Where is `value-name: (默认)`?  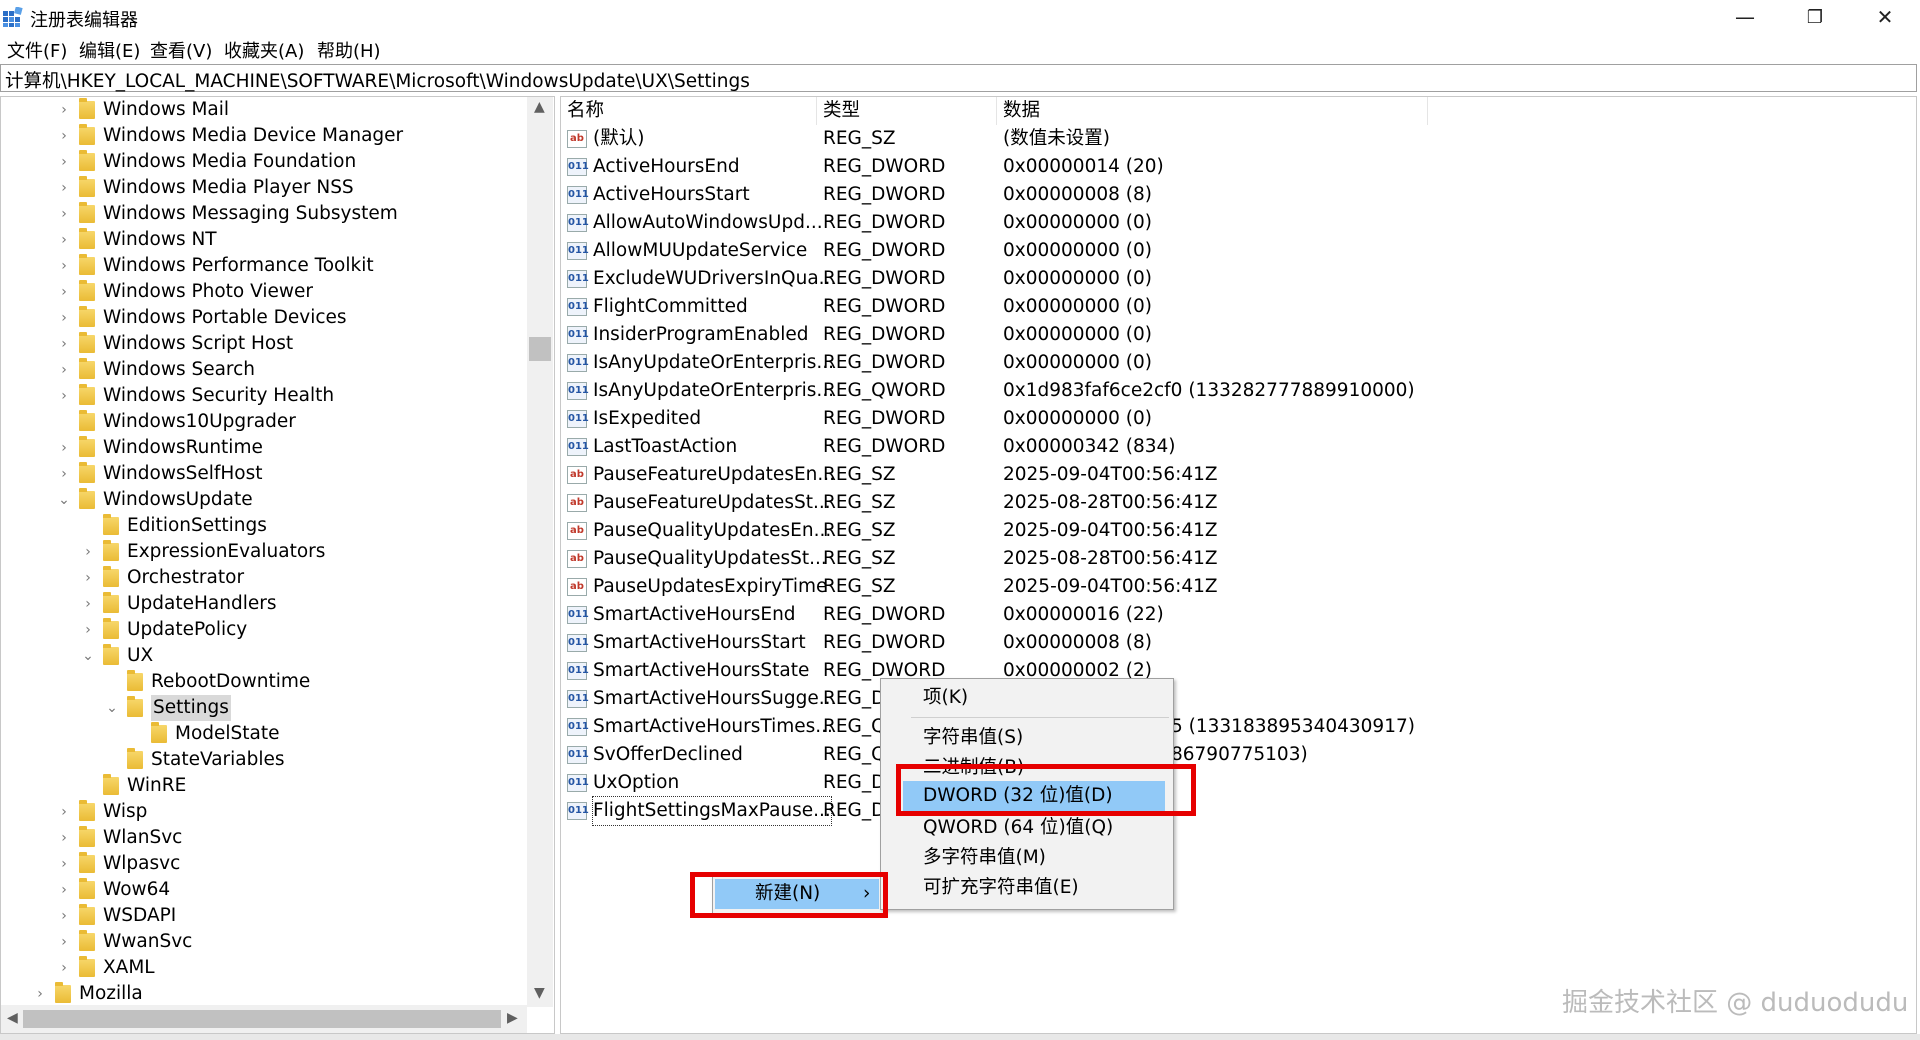 value-name: (默认) is located at coordinates (618, 139).